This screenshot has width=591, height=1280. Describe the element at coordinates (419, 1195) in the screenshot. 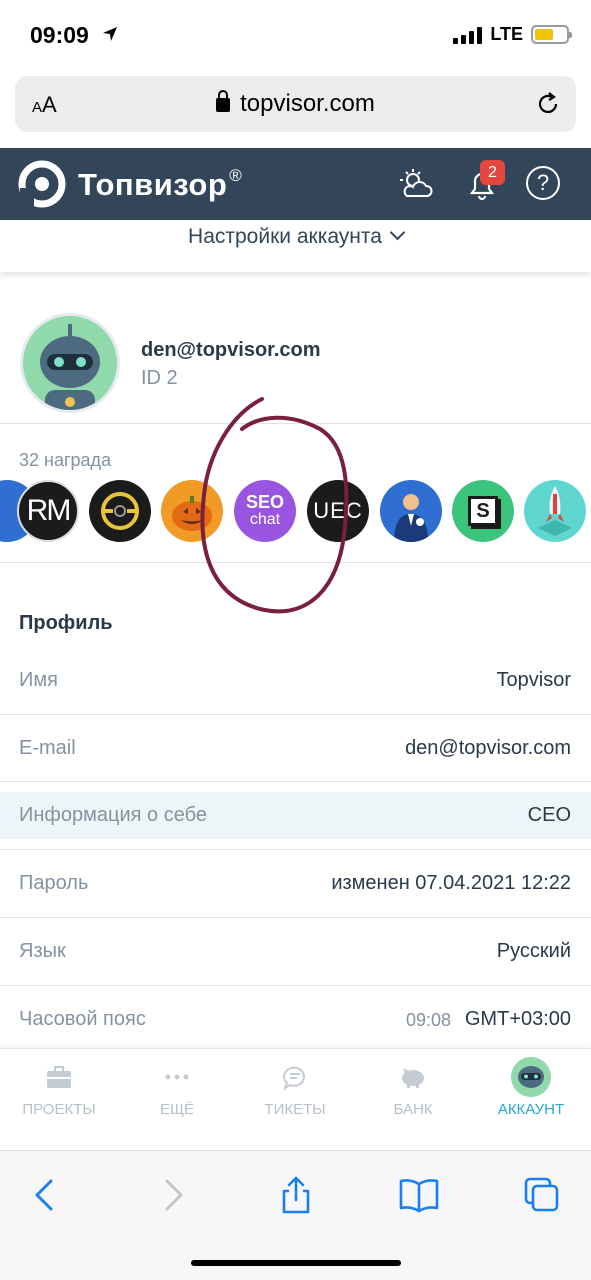

I see `bookmarks-icon` at that location.